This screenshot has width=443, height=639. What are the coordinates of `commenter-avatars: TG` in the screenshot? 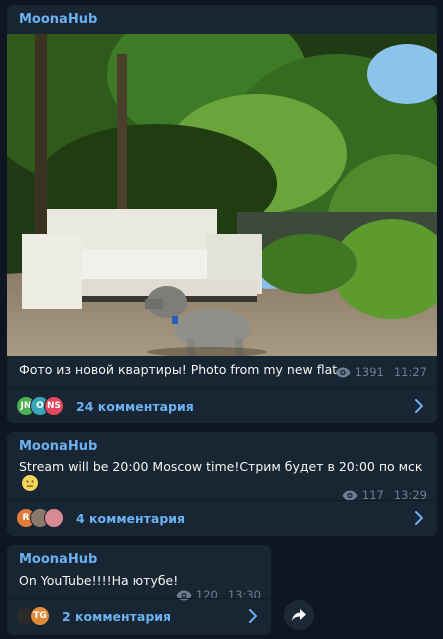 It's located at (33, 616).